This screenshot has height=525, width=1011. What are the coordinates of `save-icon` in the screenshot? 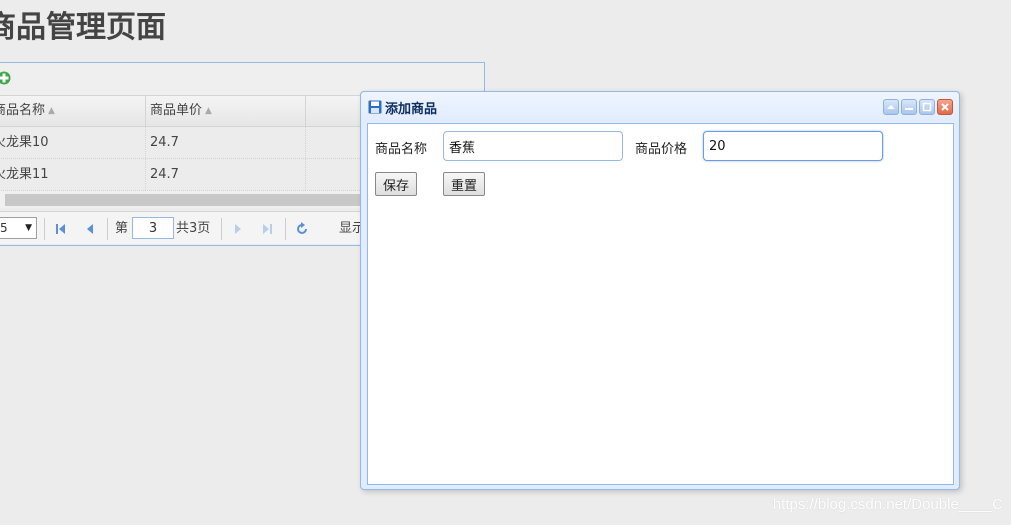 It's located at (375, 107).